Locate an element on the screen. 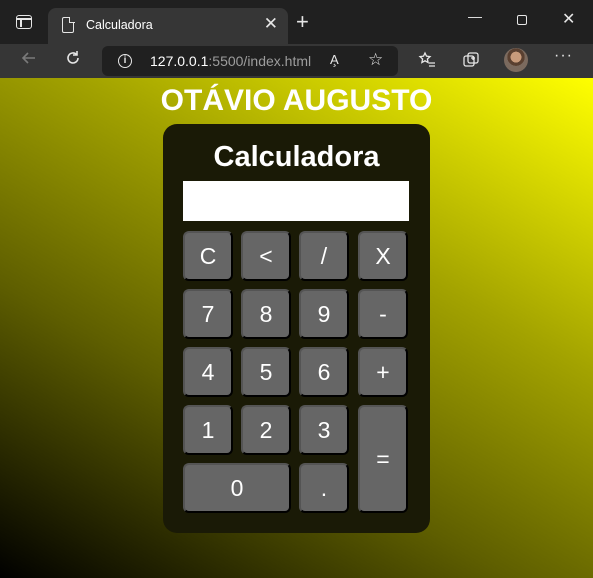 This screenshot has height=578, width=593. browser-tab-bar: Calculadora ✕ + — ✕ is located at coordinates (296, 22).